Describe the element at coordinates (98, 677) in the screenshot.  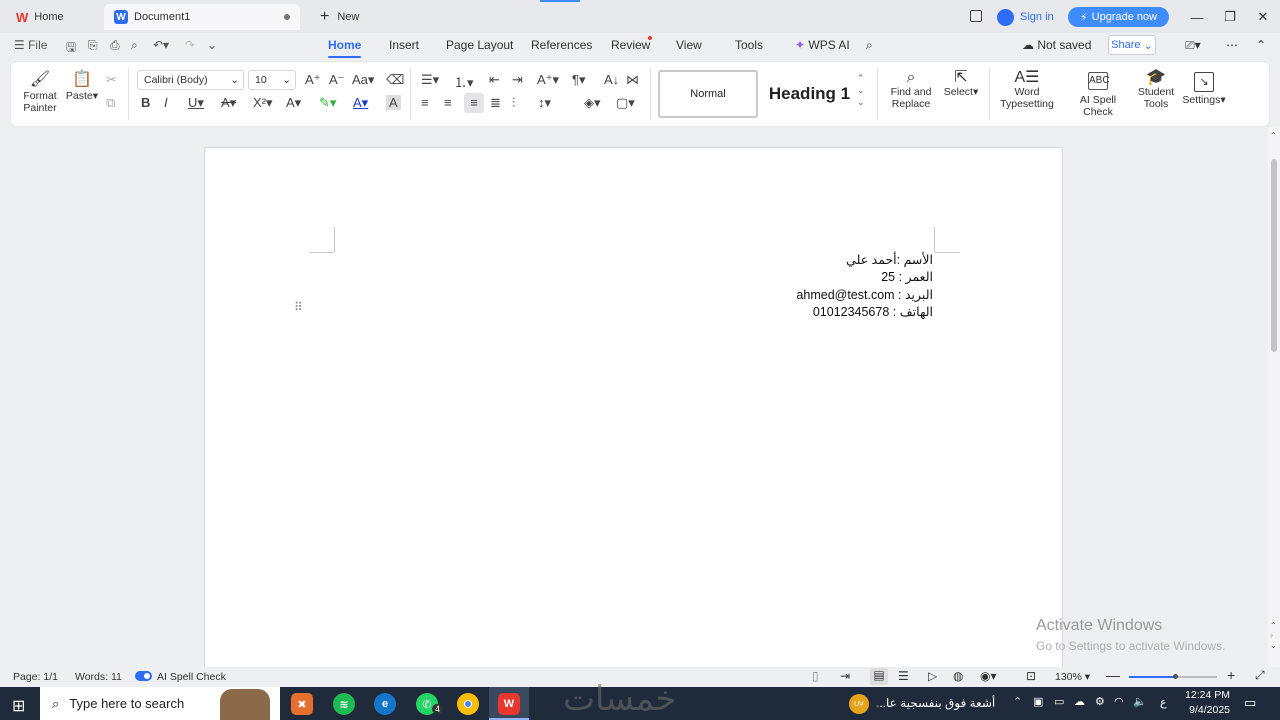
I see `word-count: Words: 11` at that location.